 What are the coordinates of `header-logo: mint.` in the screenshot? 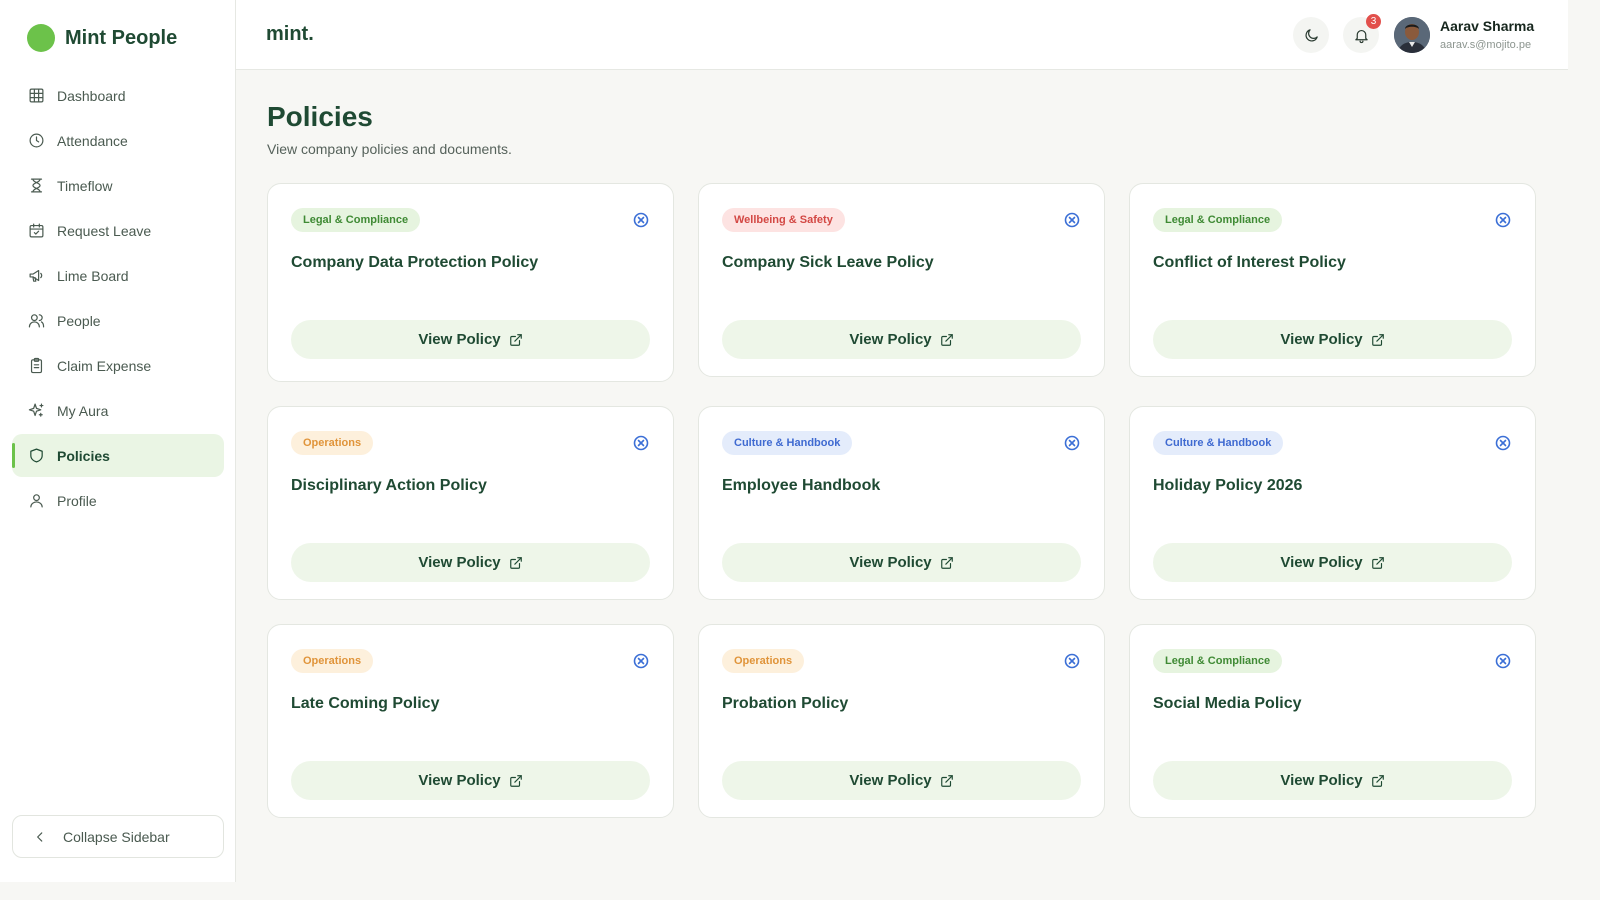 It's located at (290, 34).